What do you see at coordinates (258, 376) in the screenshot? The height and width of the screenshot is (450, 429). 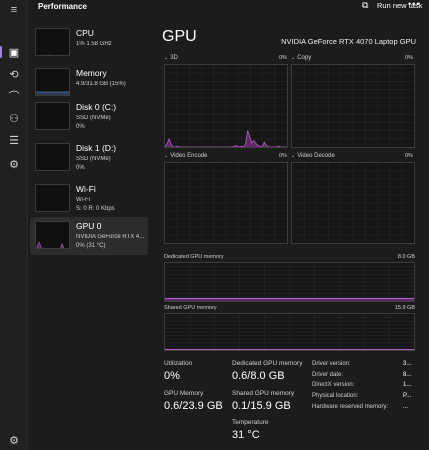 I see `stat-value: 0.6/8.0 GB` at bounding box center [258, 376].